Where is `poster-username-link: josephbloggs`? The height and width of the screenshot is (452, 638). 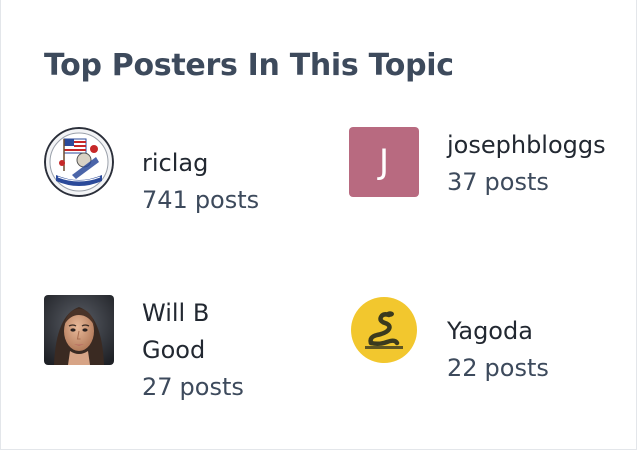 poster-username-link: josephbloggs is located at coordinates (527, 145).